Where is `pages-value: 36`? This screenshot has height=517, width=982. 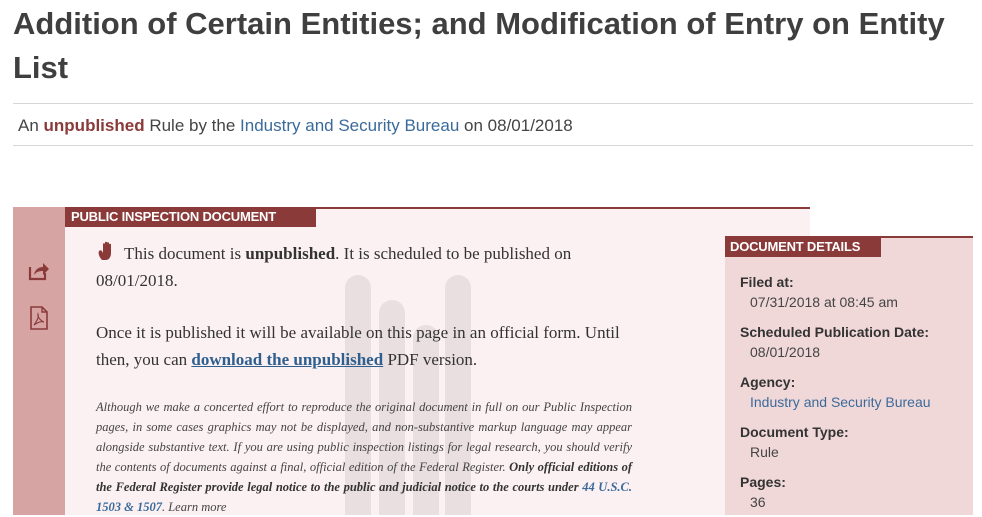 pages-value: 36 is located at coordinates (758, 502).